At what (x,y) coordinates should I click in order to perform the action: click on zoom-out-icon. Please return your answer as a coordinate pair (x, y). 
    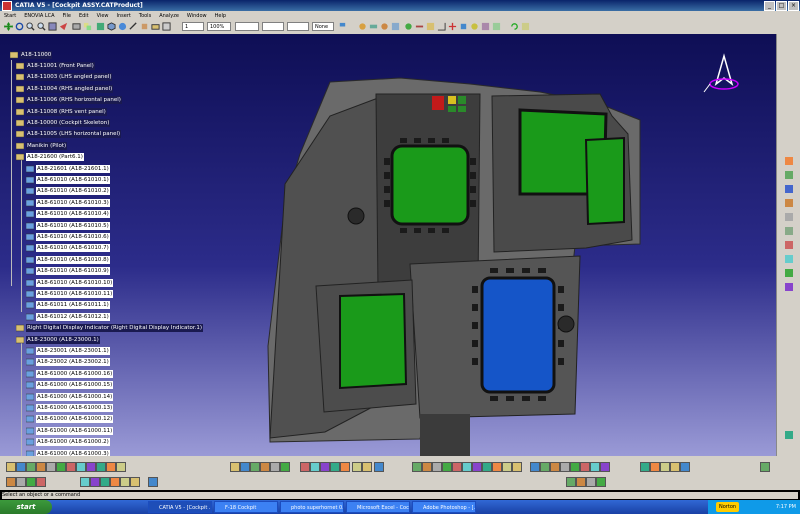
    Looking at the image, I should click on (41, 26).